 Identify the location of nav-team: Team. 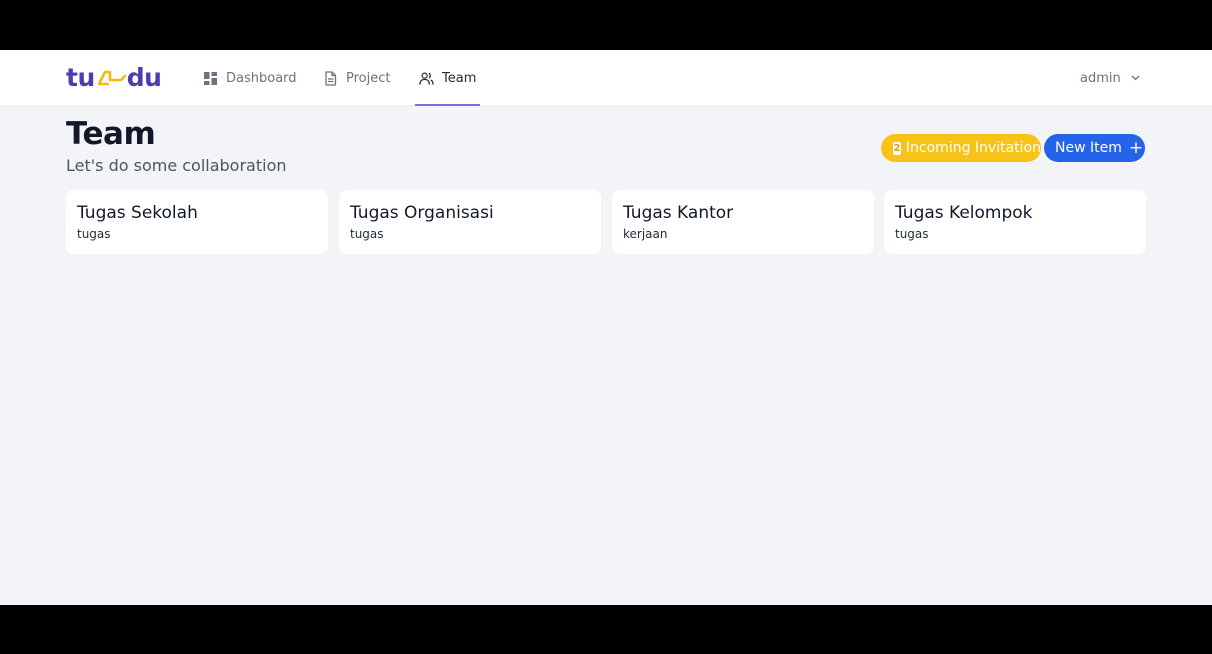
(447, 78).